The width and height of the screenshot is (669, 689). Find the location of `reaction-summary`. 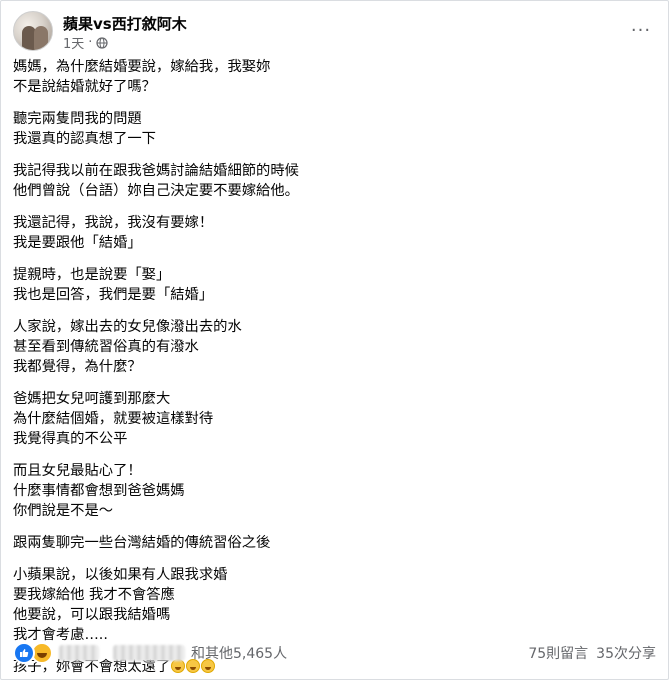

reaction-summary is located at coordinates (33, 653).